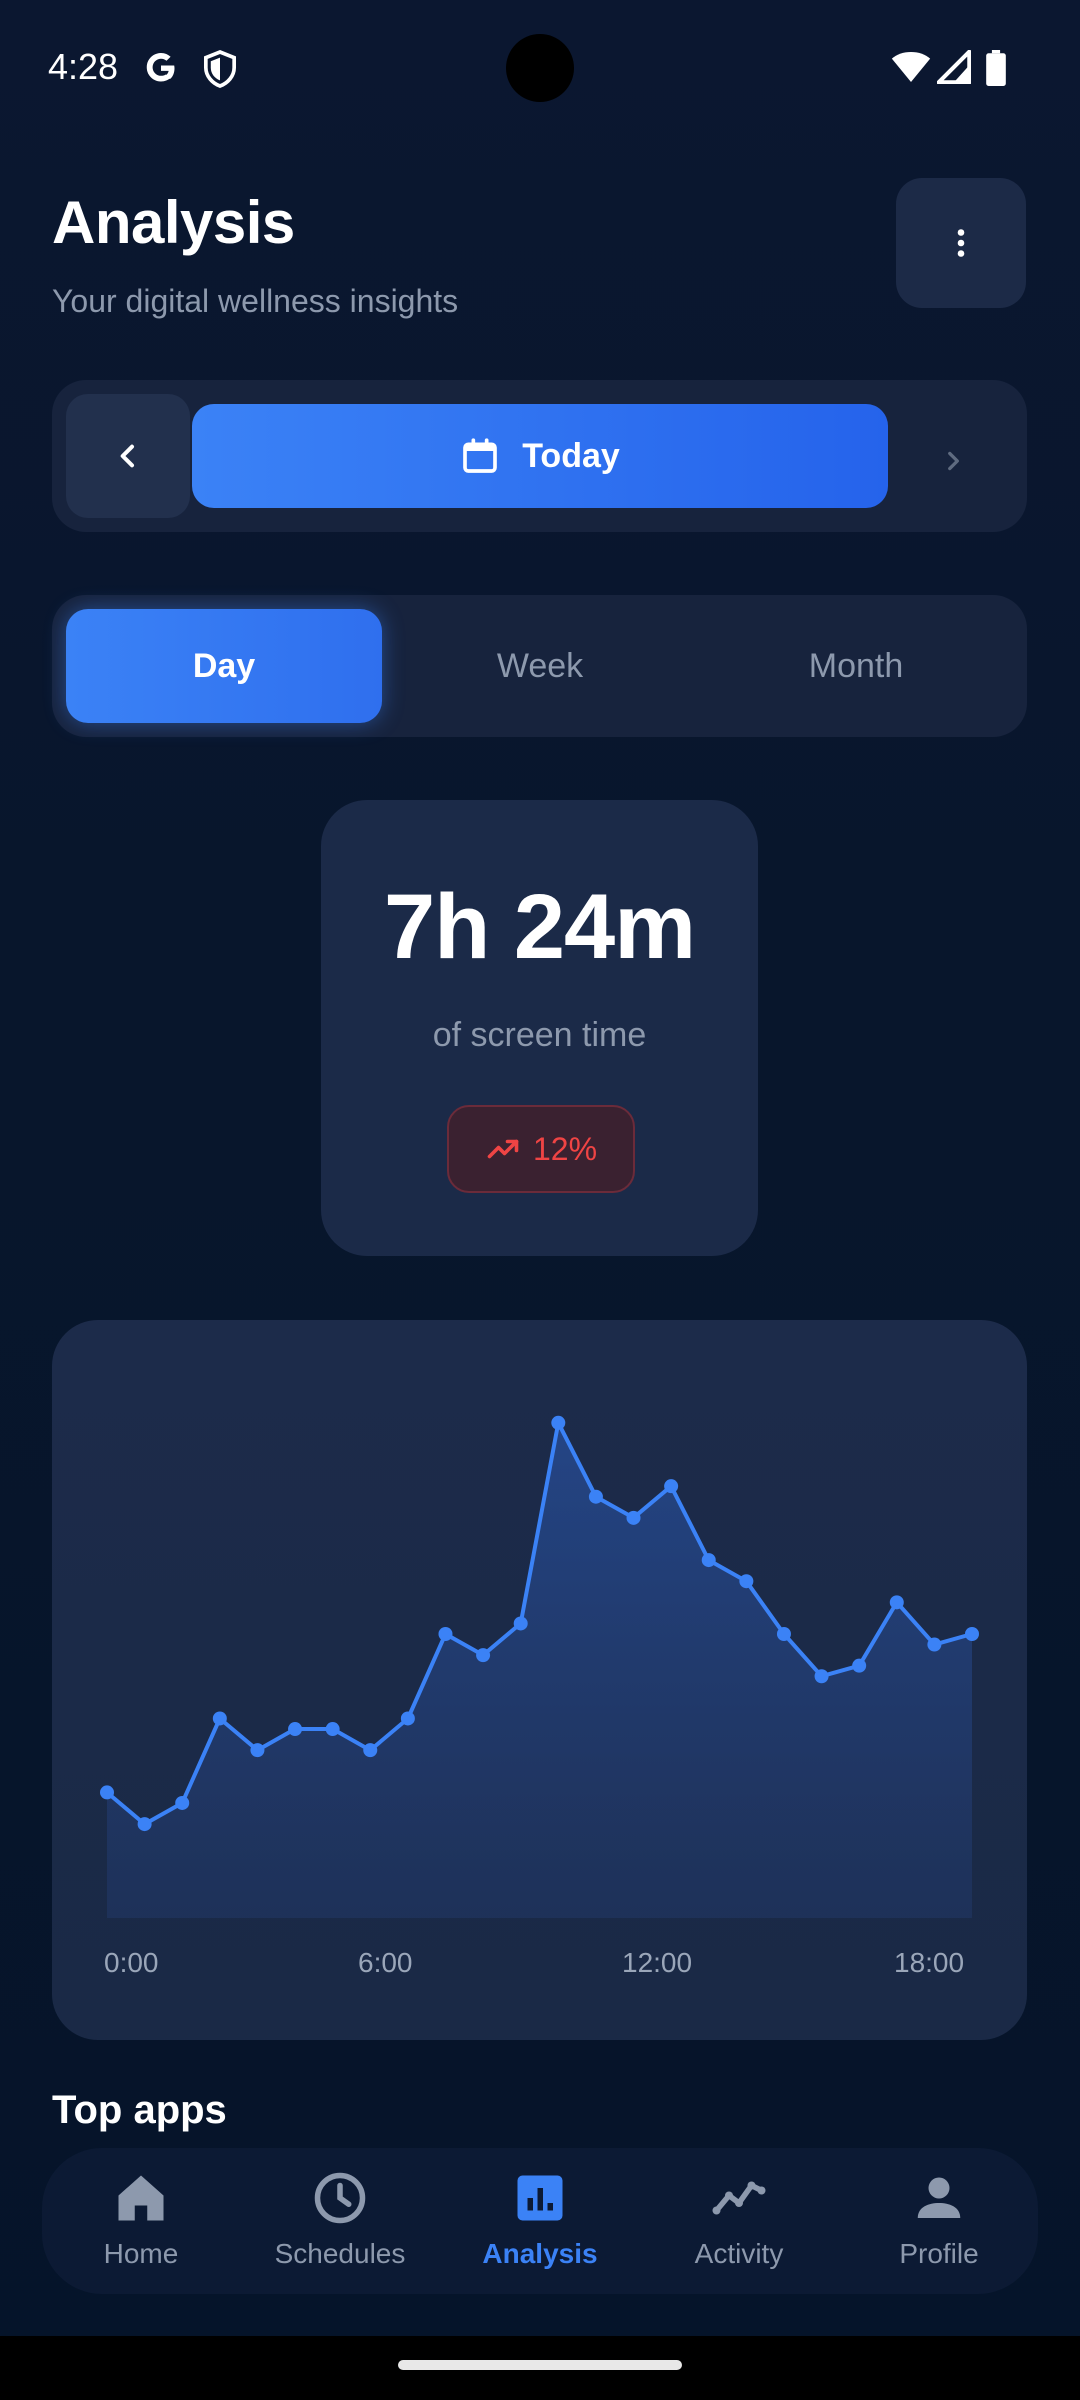 This screenshot has width=1080, height=2400. Describe the element at coordinates (340, 2253) in the screenshot. I see `nav-schedules-label: Schedules` at that location.